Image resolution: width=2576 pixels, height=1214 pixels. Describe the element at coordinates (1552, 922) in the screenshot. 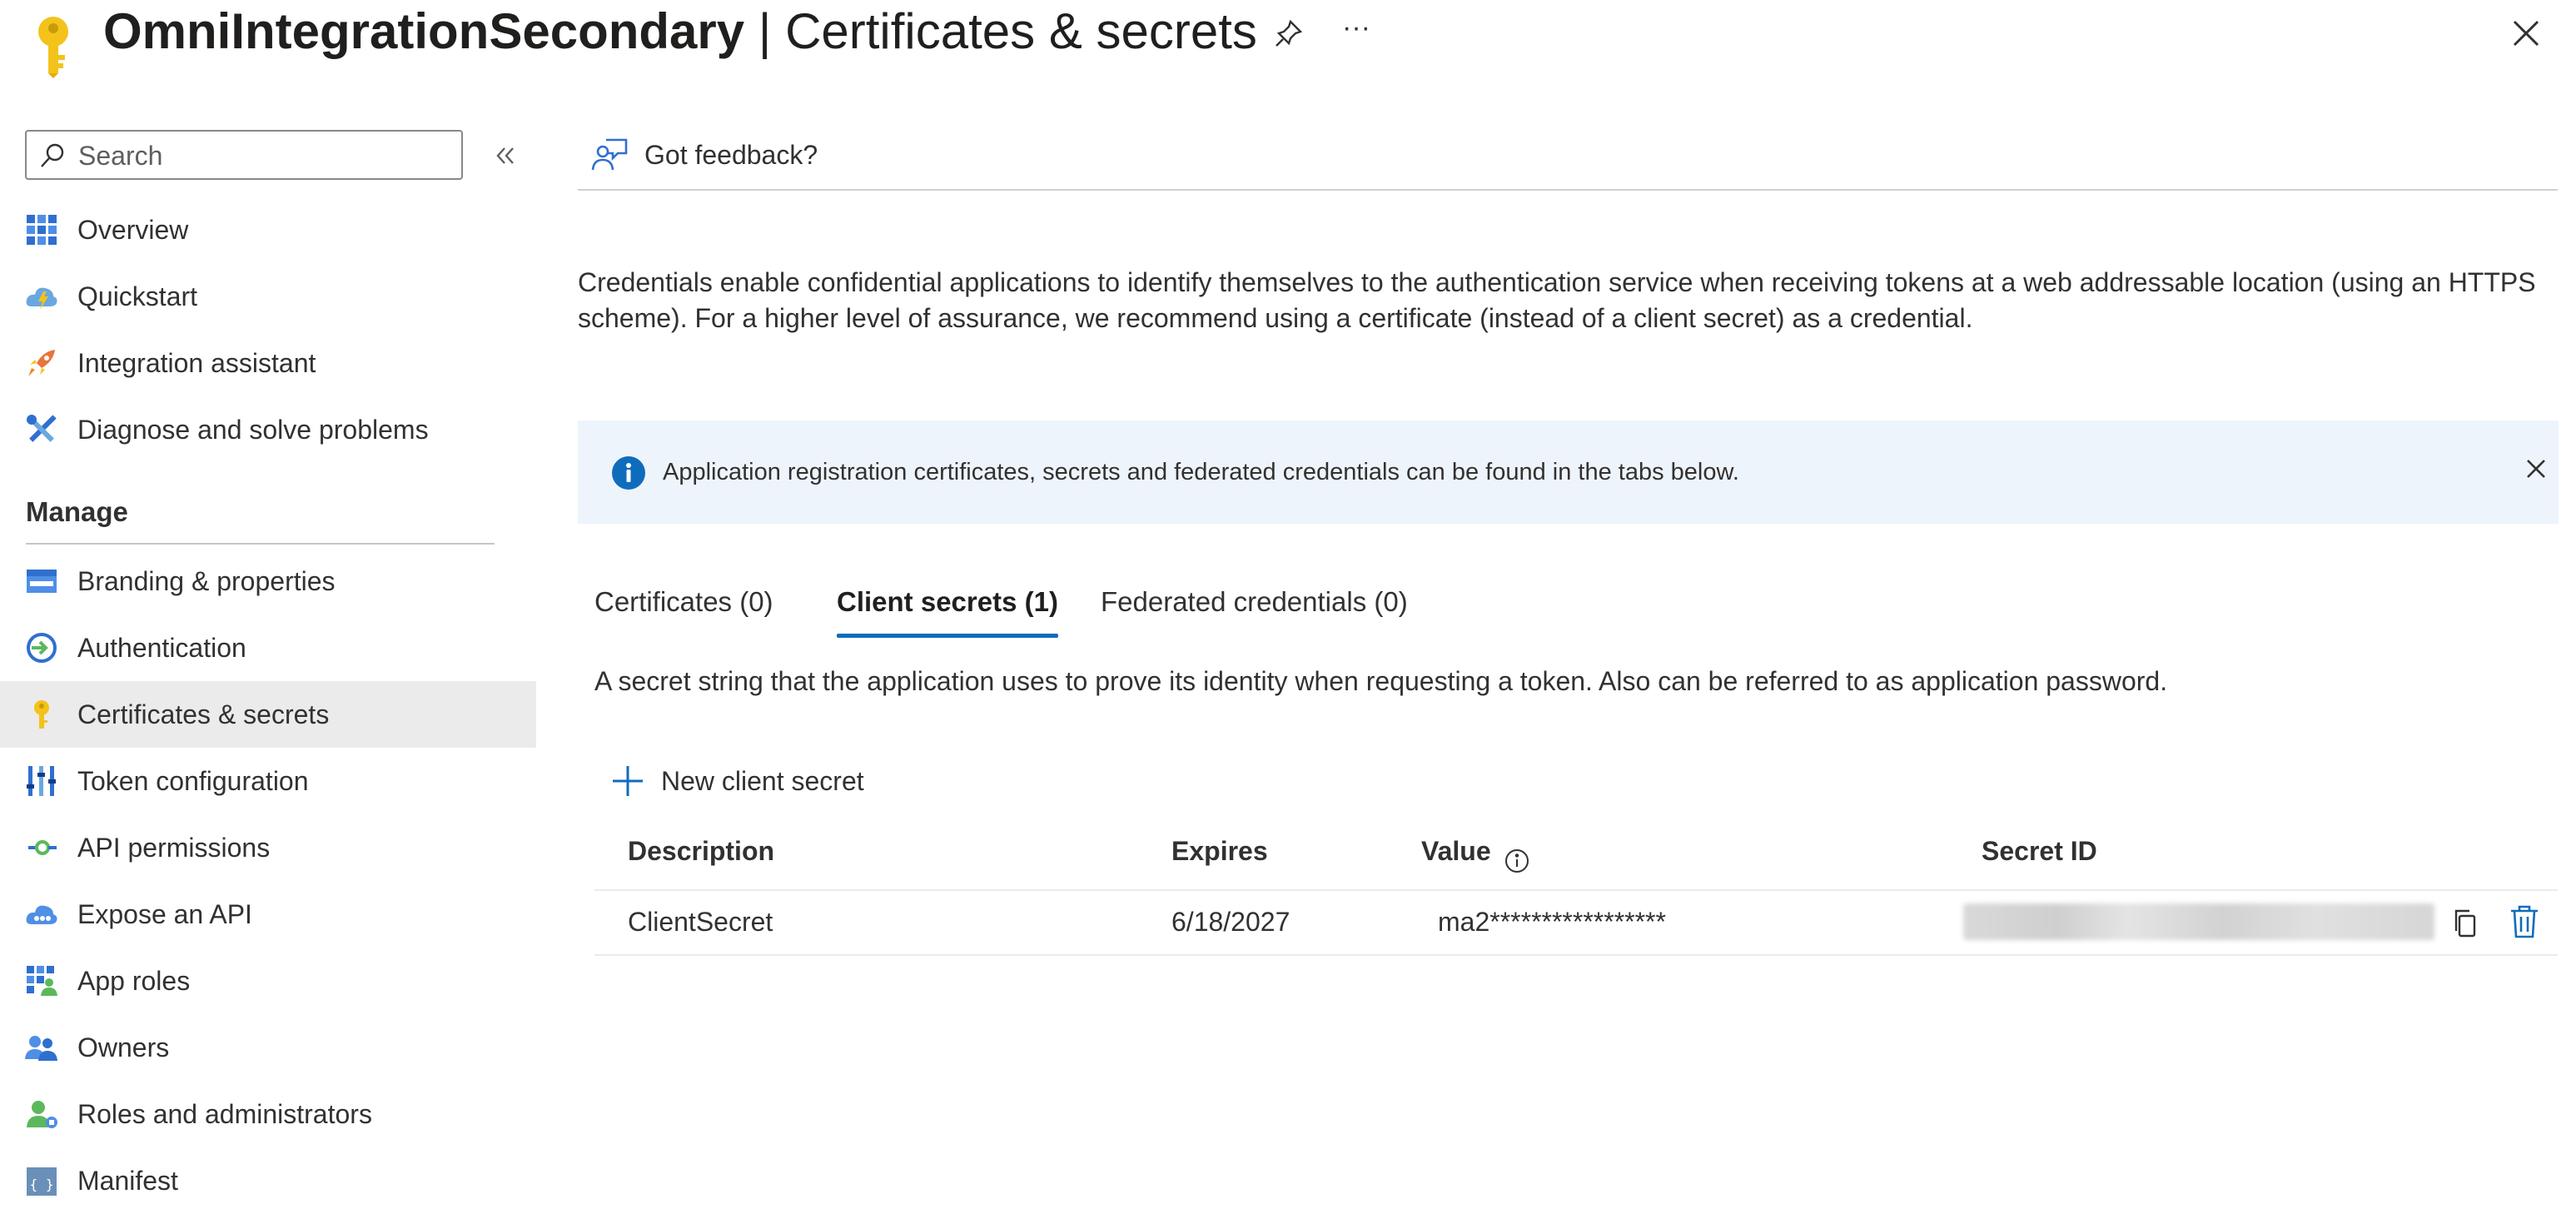

I see `cell-value: ma2*****************` at that location.